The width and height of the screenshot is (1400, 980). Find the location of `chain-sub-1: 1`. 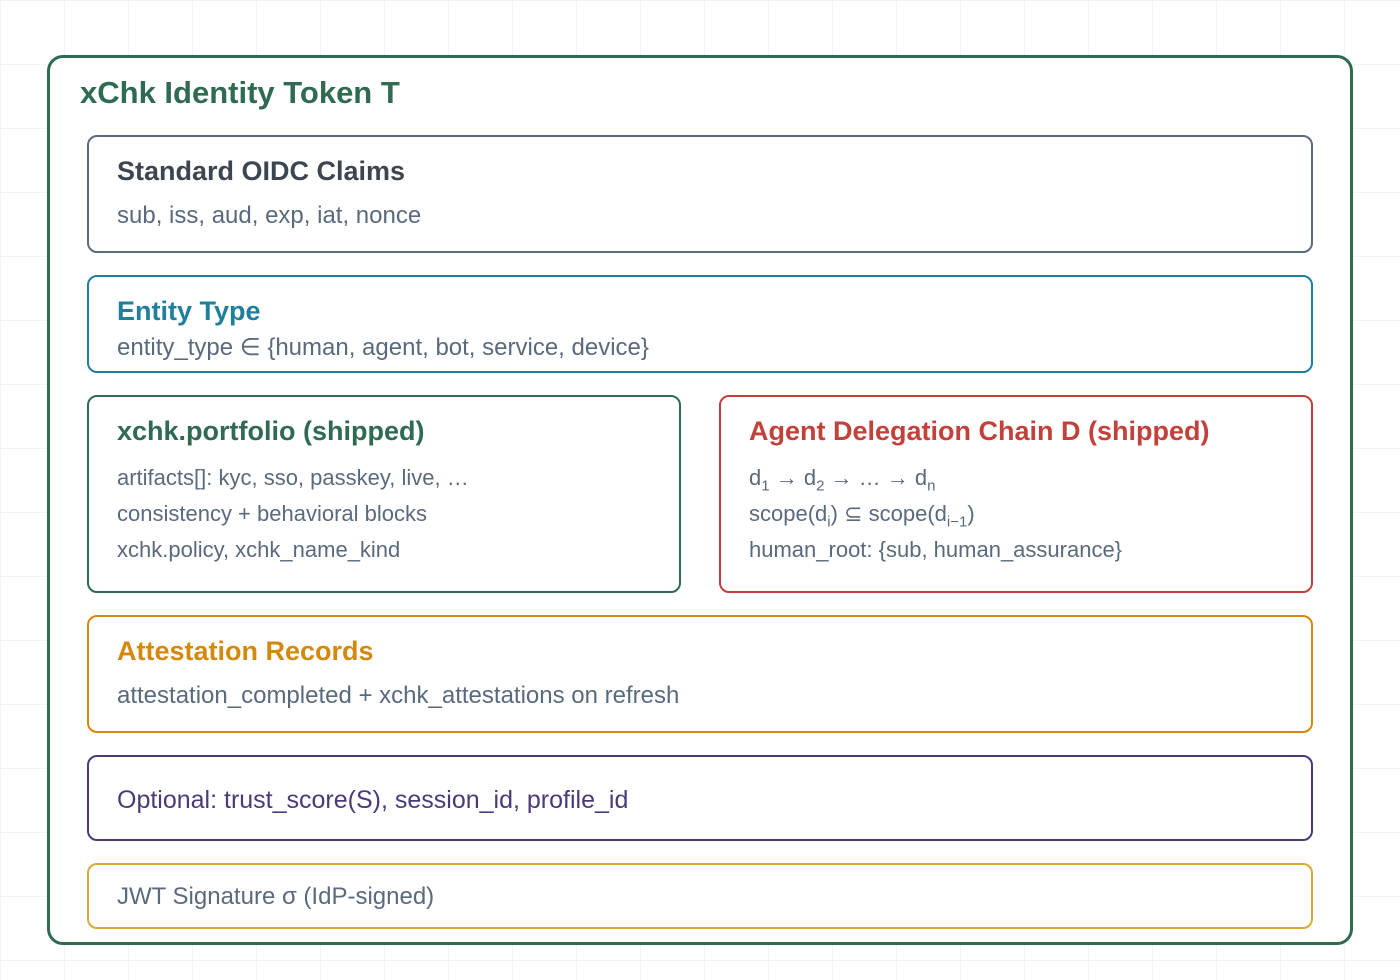

chain-sub-1: 1 is located at coordinates (765, 486).